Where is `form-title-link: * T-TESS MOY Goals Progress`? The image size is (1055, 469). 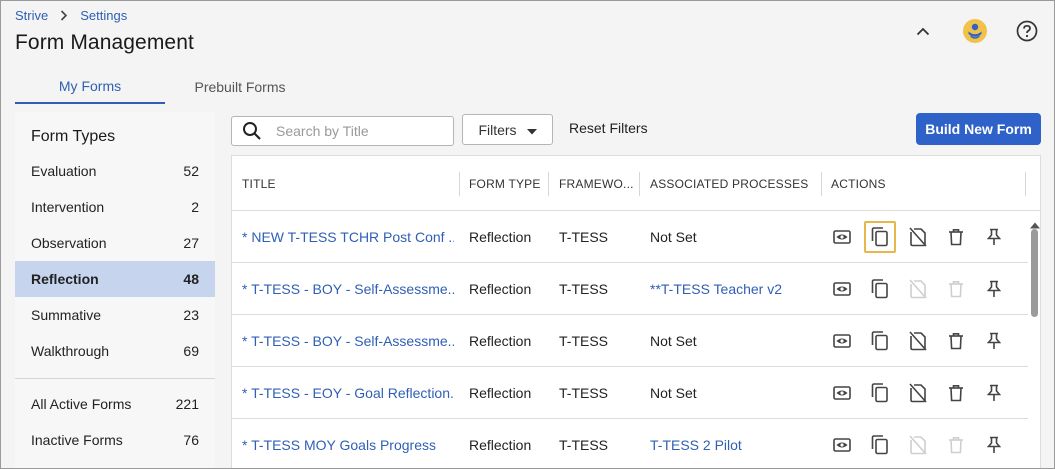
form-title-link: * T-TESS MOY Goals Progress is located at coordinates (348, 443).